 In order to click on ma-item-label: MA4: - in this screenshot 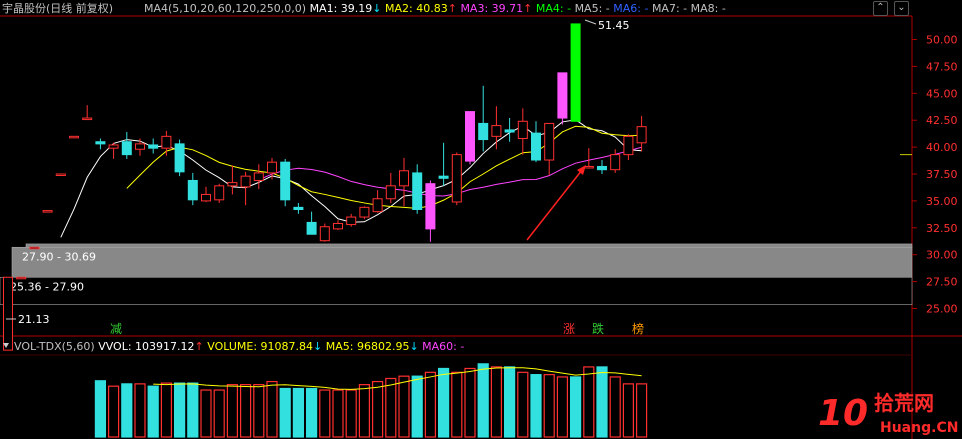, I will do `click(553, 8)`.